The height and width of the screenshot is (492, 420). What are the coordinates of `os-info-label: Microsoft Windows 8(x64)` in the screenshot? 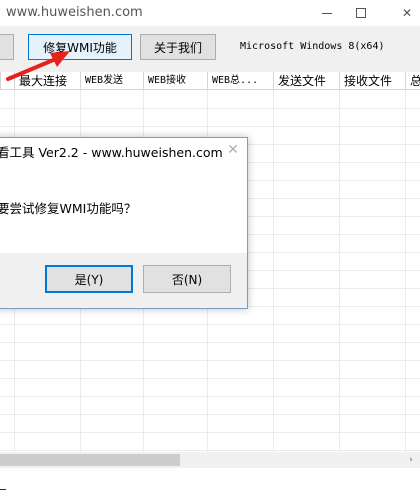 It's located at (312, 46).